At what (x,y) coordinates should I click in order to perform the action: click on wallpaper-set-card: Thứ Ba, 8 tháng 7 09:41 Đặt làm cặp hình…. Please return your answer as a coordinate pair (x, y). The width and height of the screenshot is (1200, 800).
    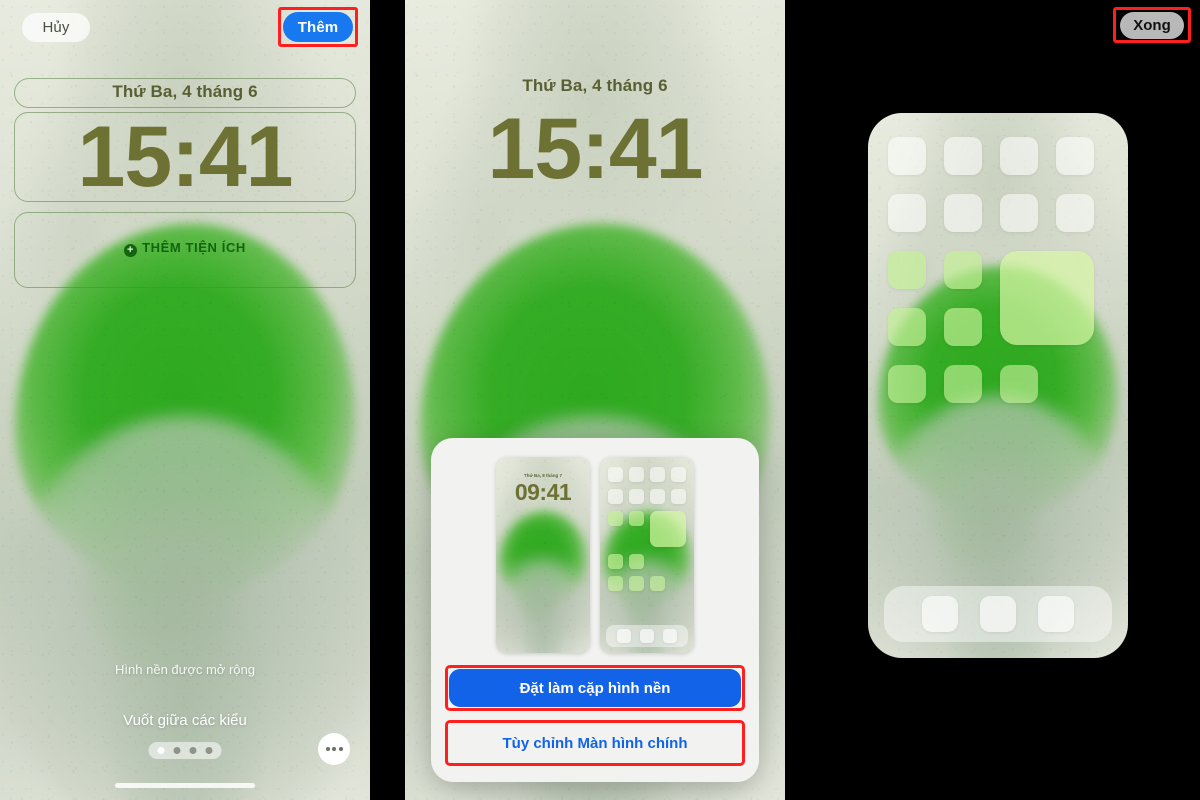
    Looking at the image, I should click on (595, 610).